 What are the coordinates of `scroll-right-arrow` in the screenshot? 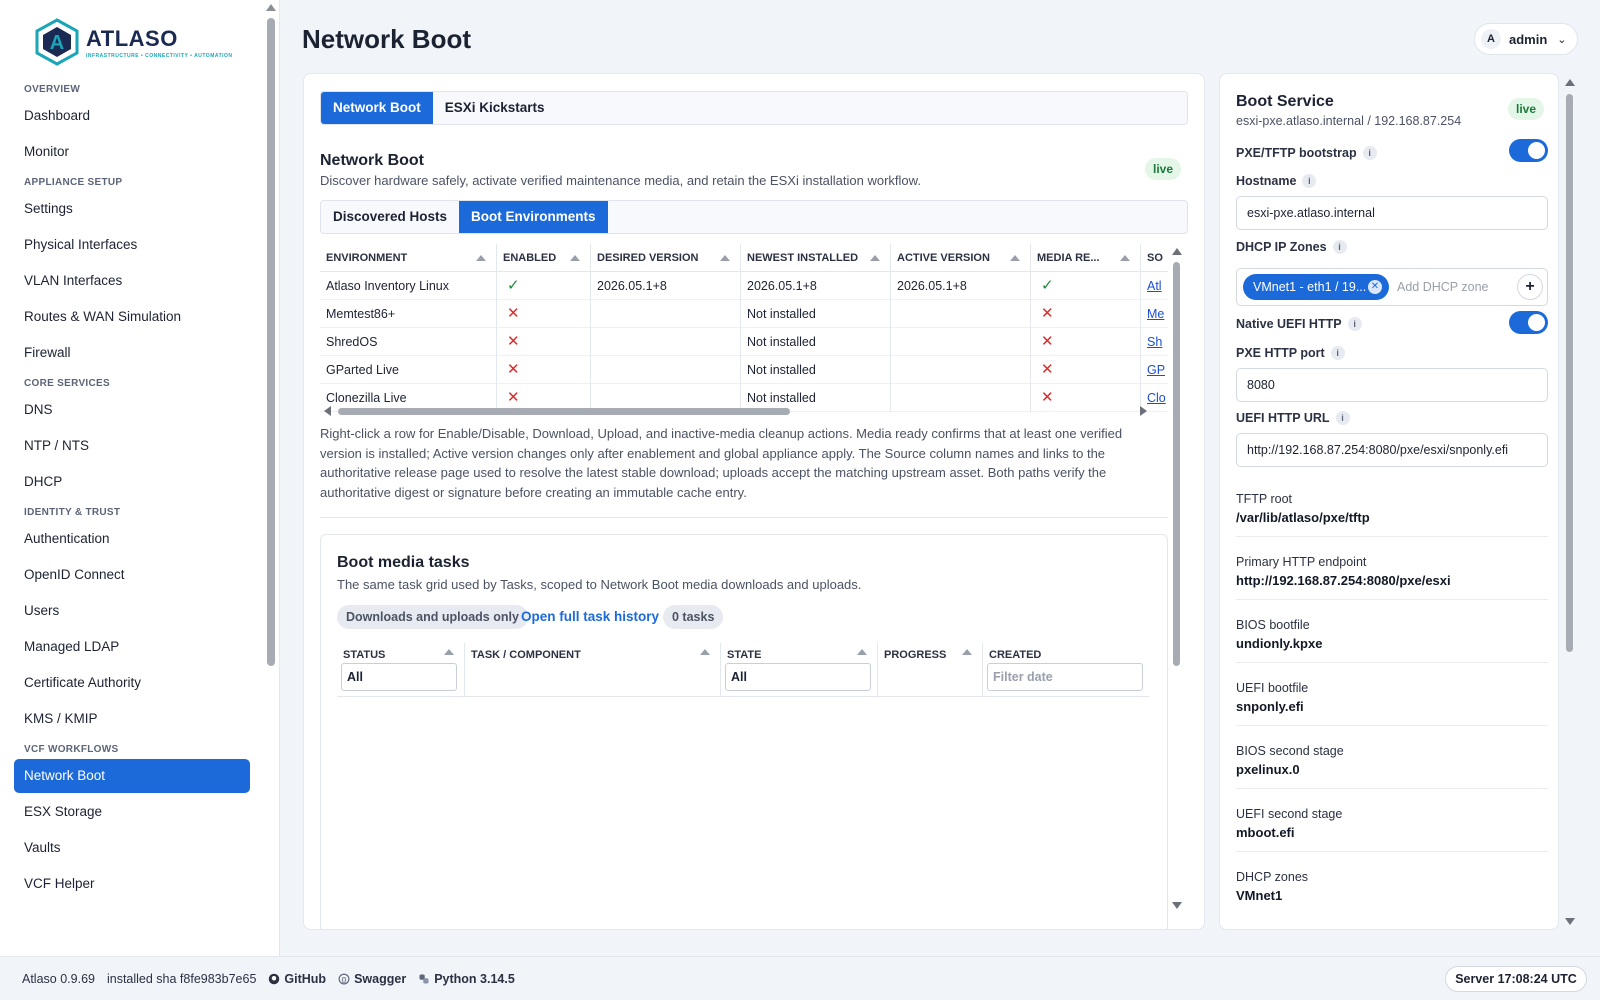 It's located at (1143, 411).